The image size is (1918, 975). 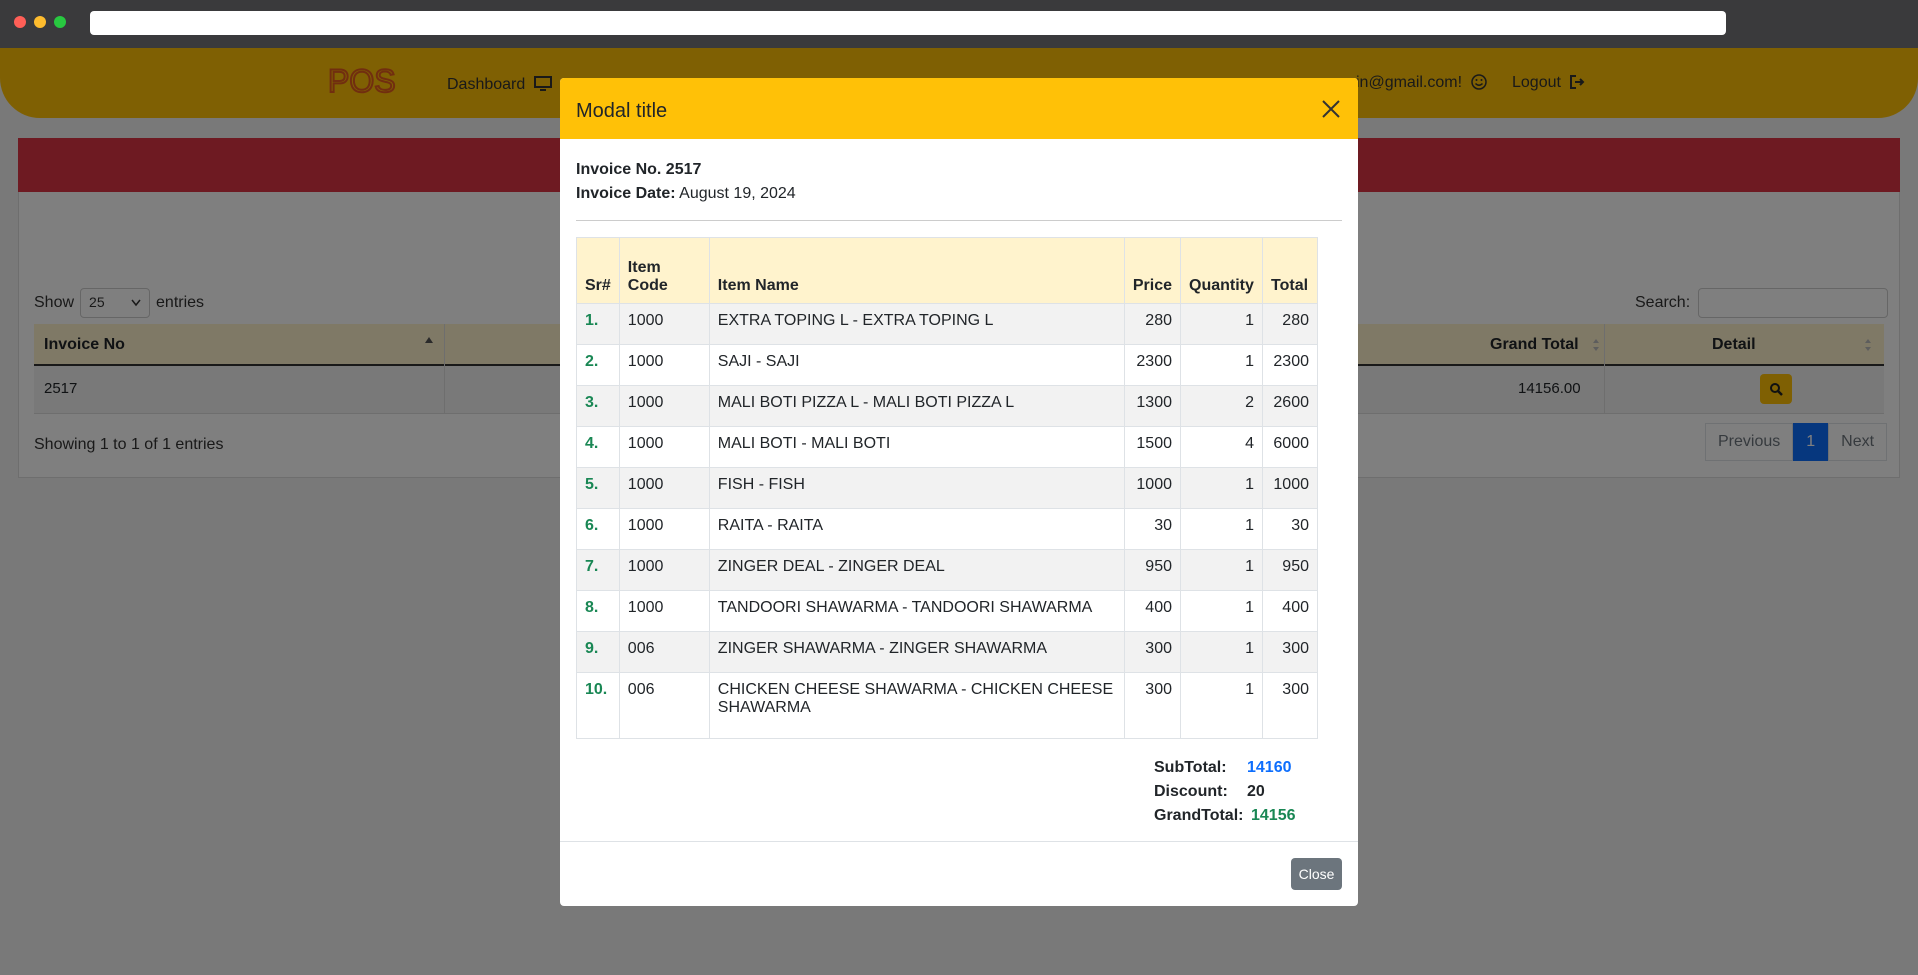 I want to click on address-bar, so click(x=908, y=23).